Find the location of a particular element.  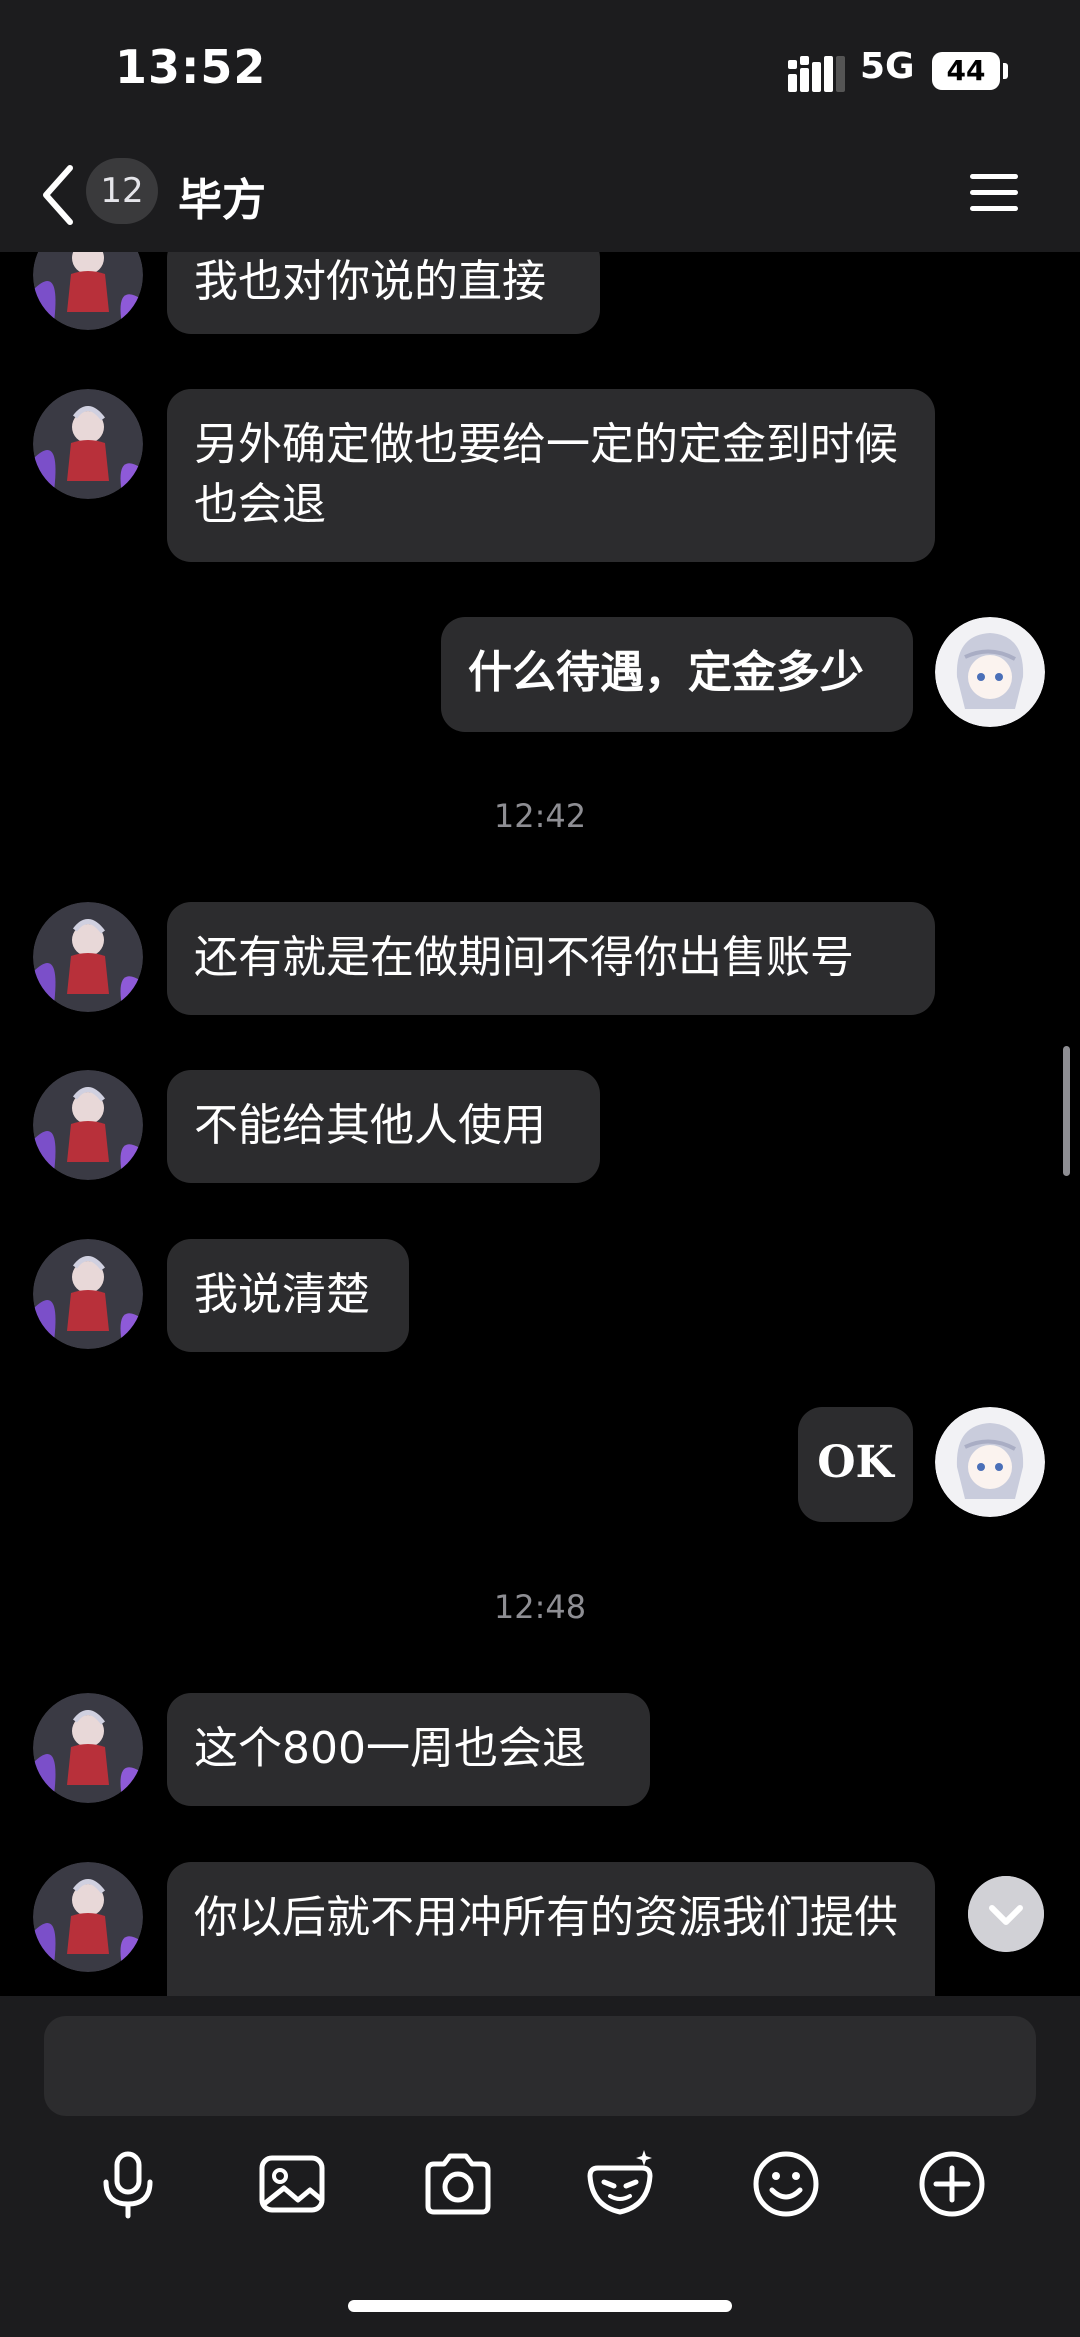

battery-icon: 44 is located at coordinates (966, 71).